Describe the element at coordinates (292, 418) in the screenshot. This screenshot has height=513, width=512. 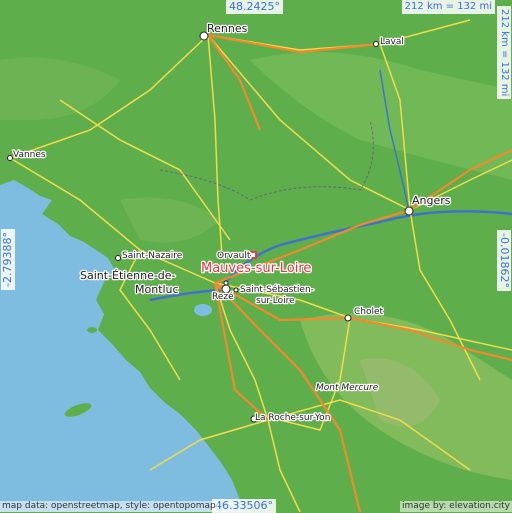
I see `label-la-roche-sur-yon: La Roche-sur-Yon` at that location.